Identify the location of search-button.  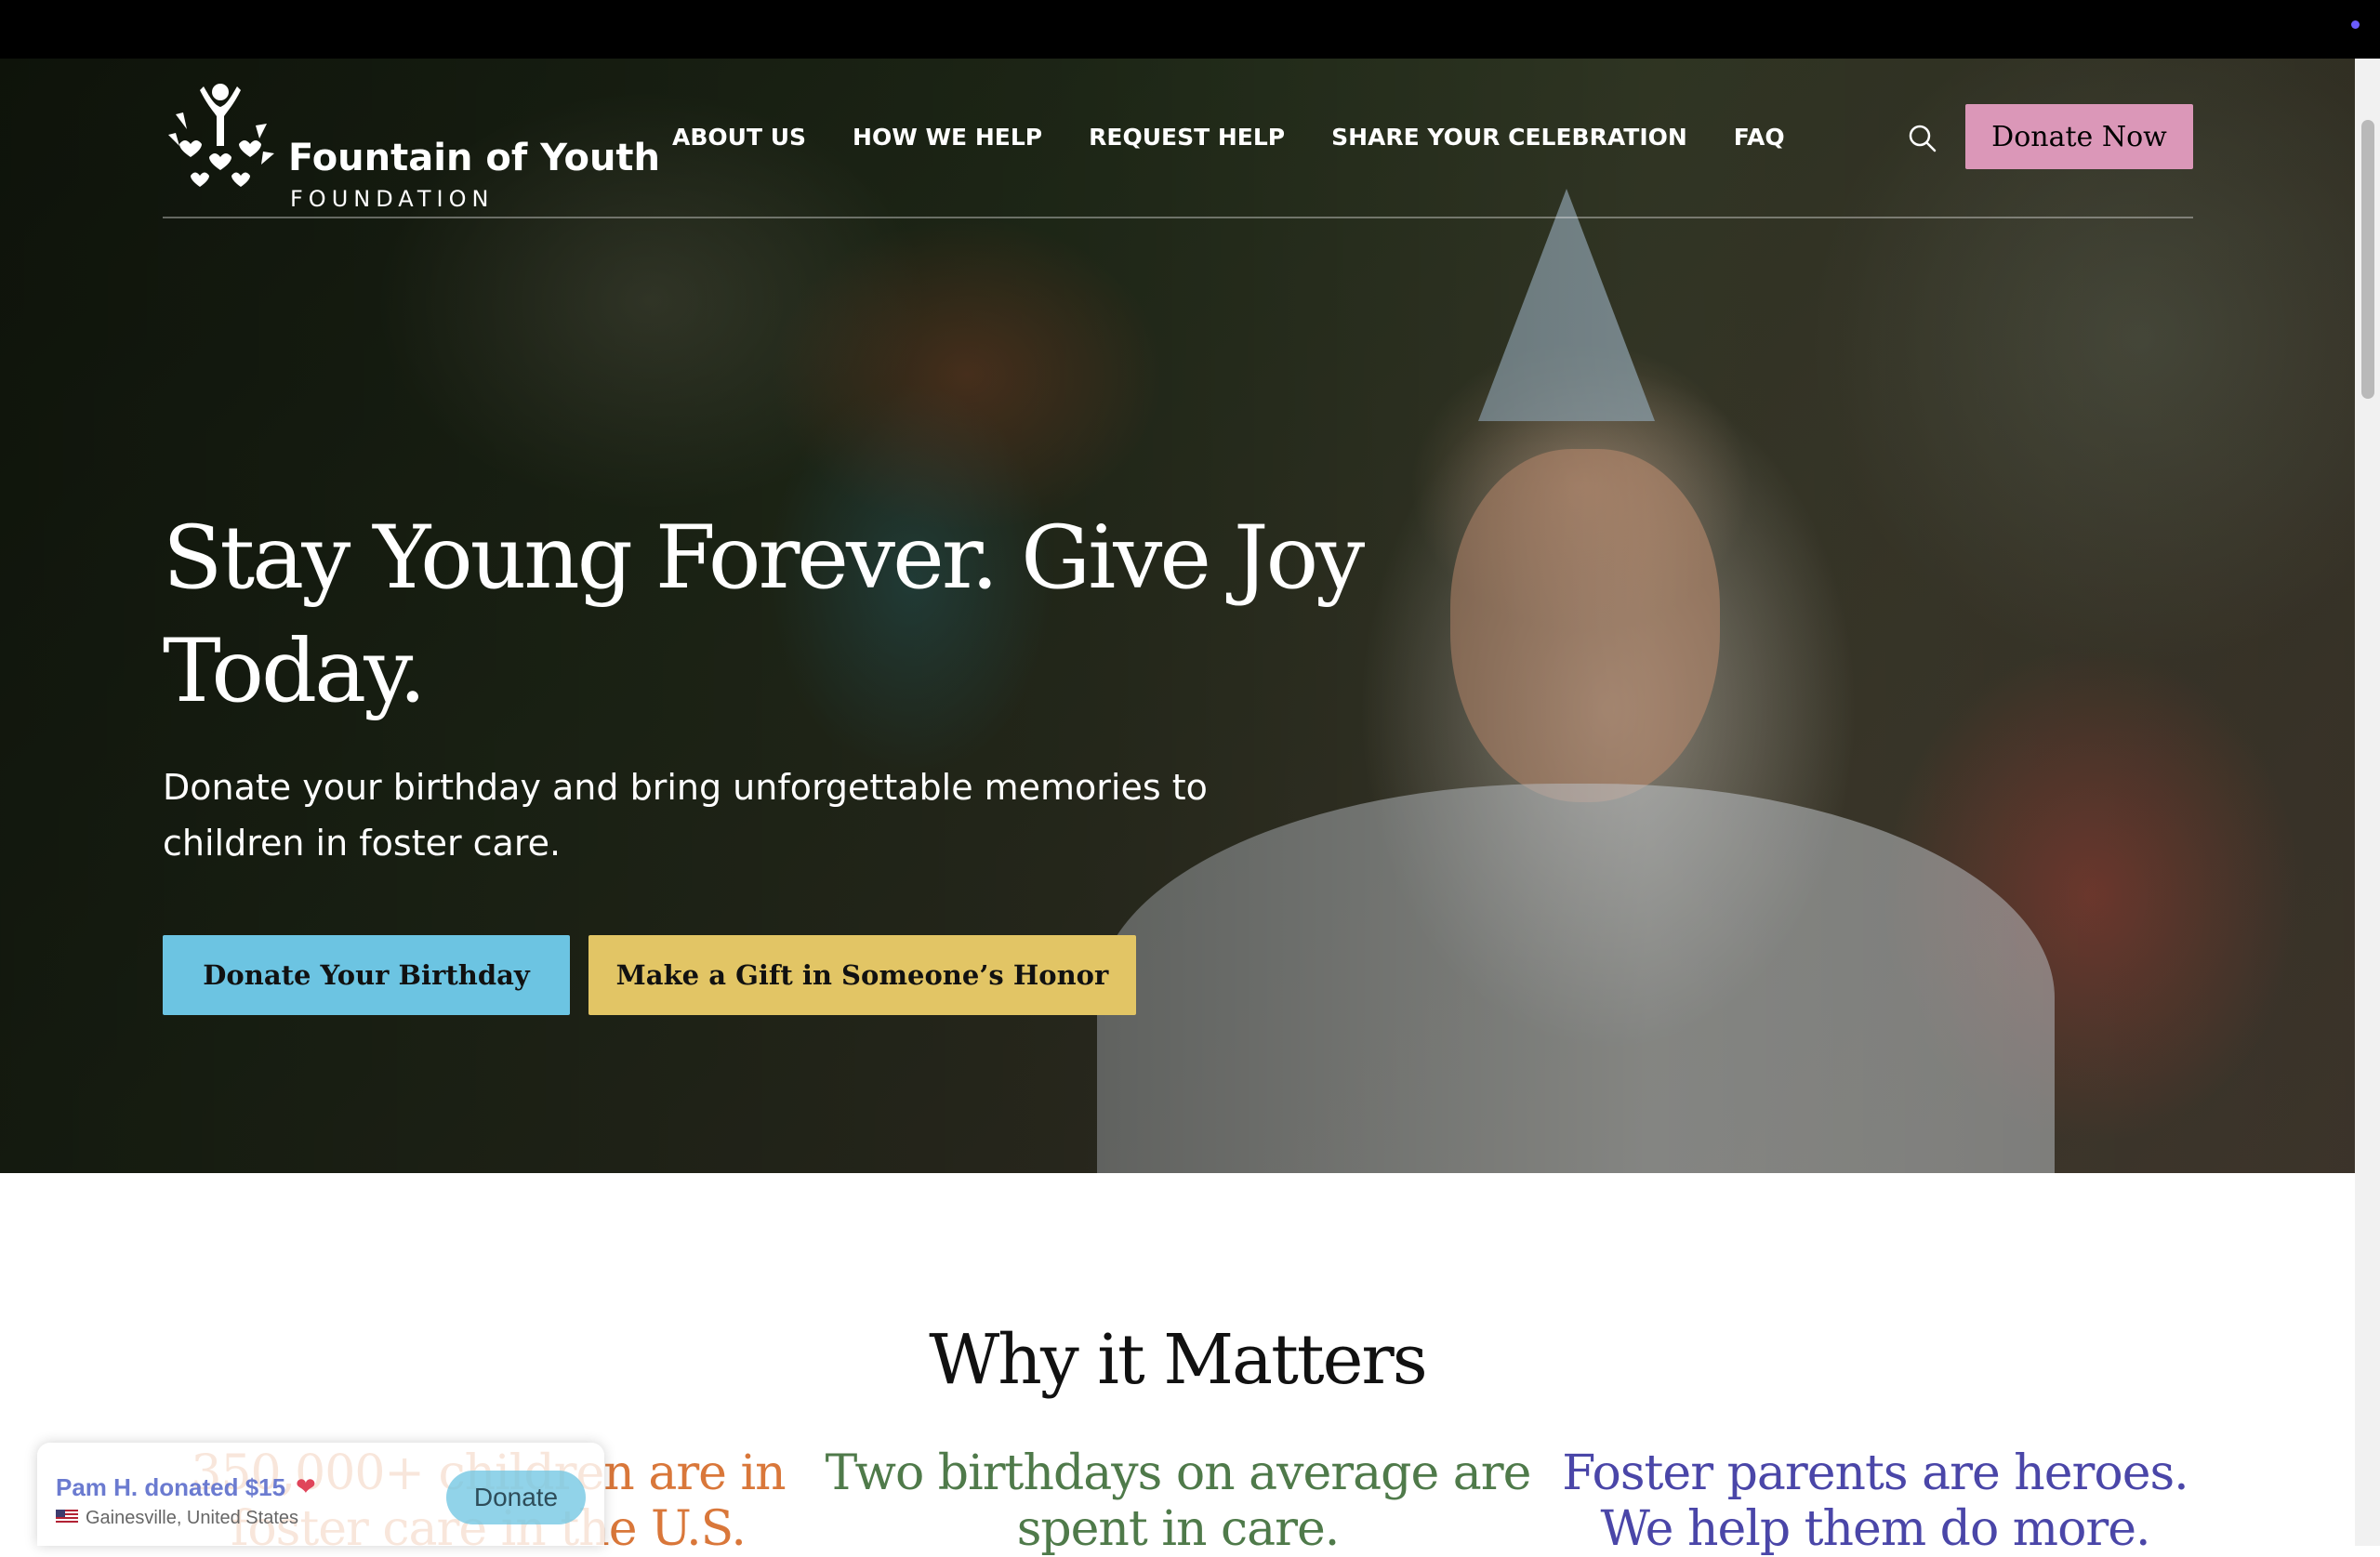
(1922, 139).